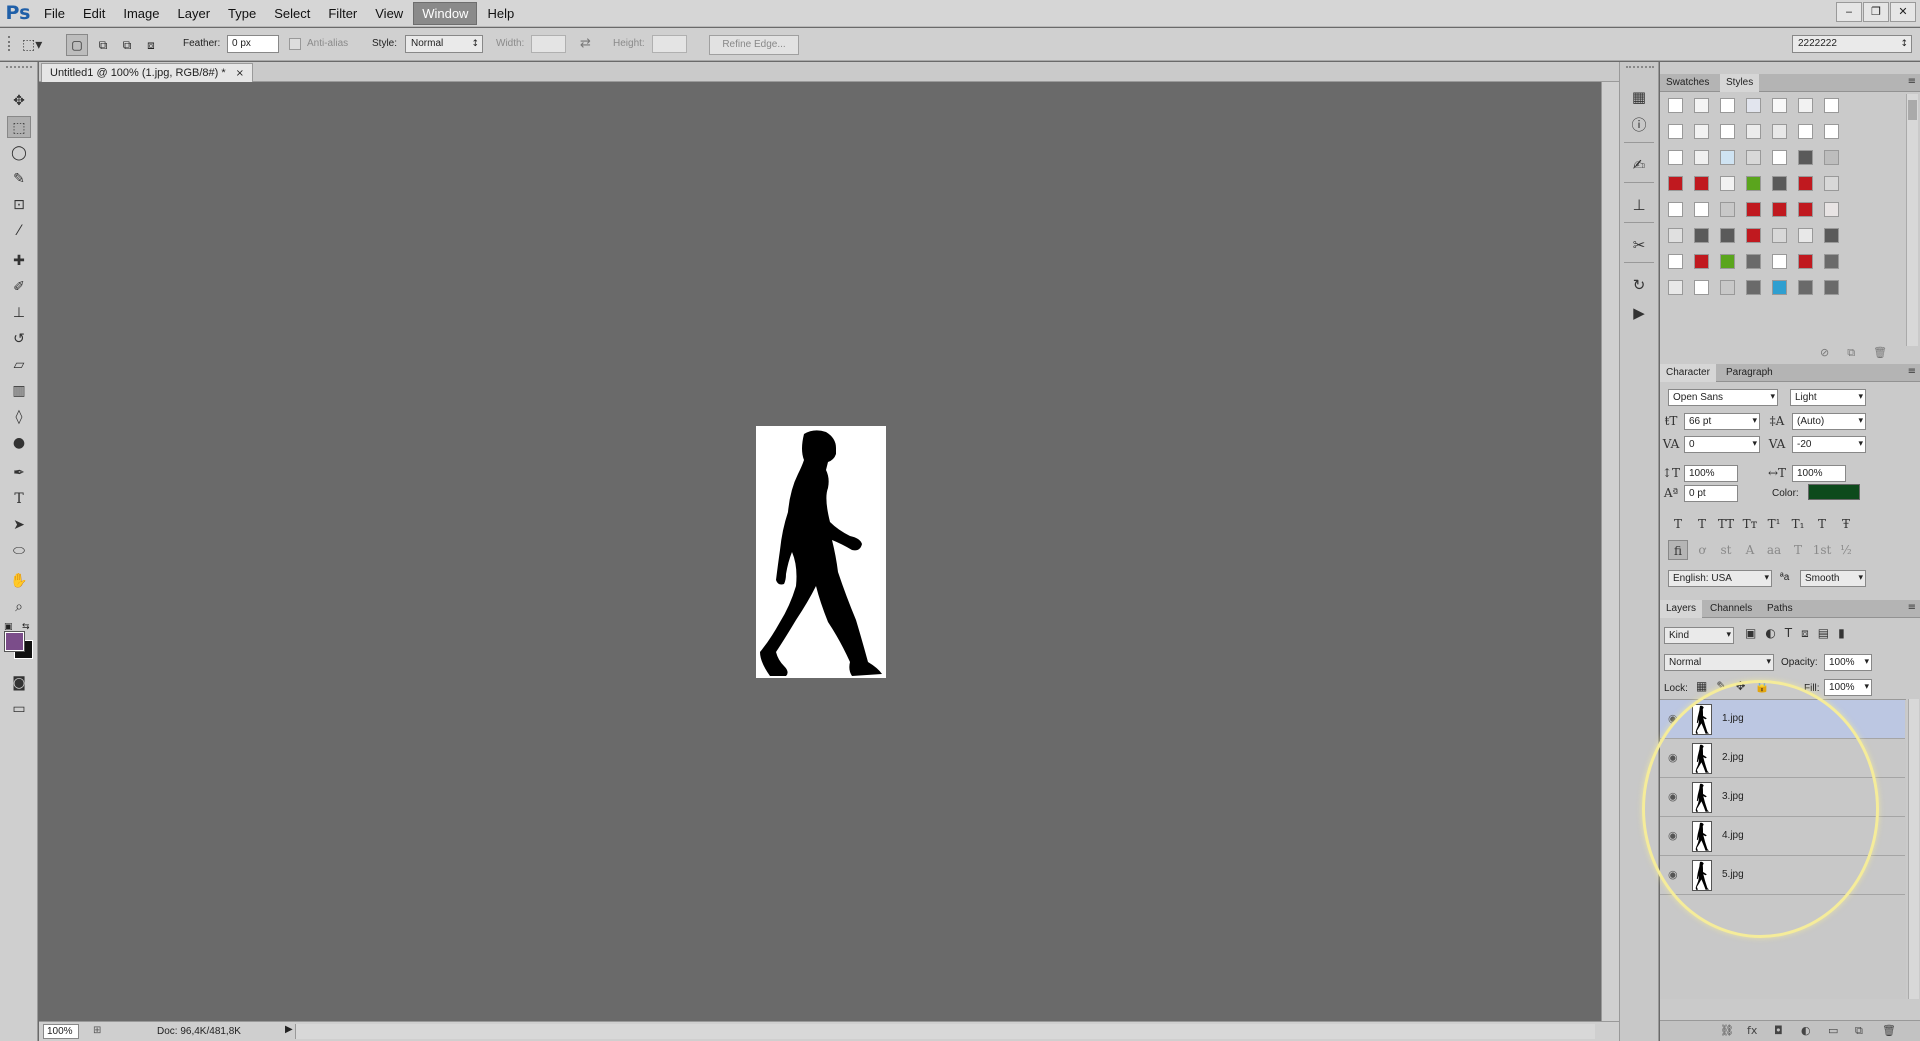 The width and height of the screenshot is (1920, 1041). What do you see at coordinates (1752, 1030) in the screenshot?
I see `layers-footer-icon: fx` at bounding box center [1752, 1030].